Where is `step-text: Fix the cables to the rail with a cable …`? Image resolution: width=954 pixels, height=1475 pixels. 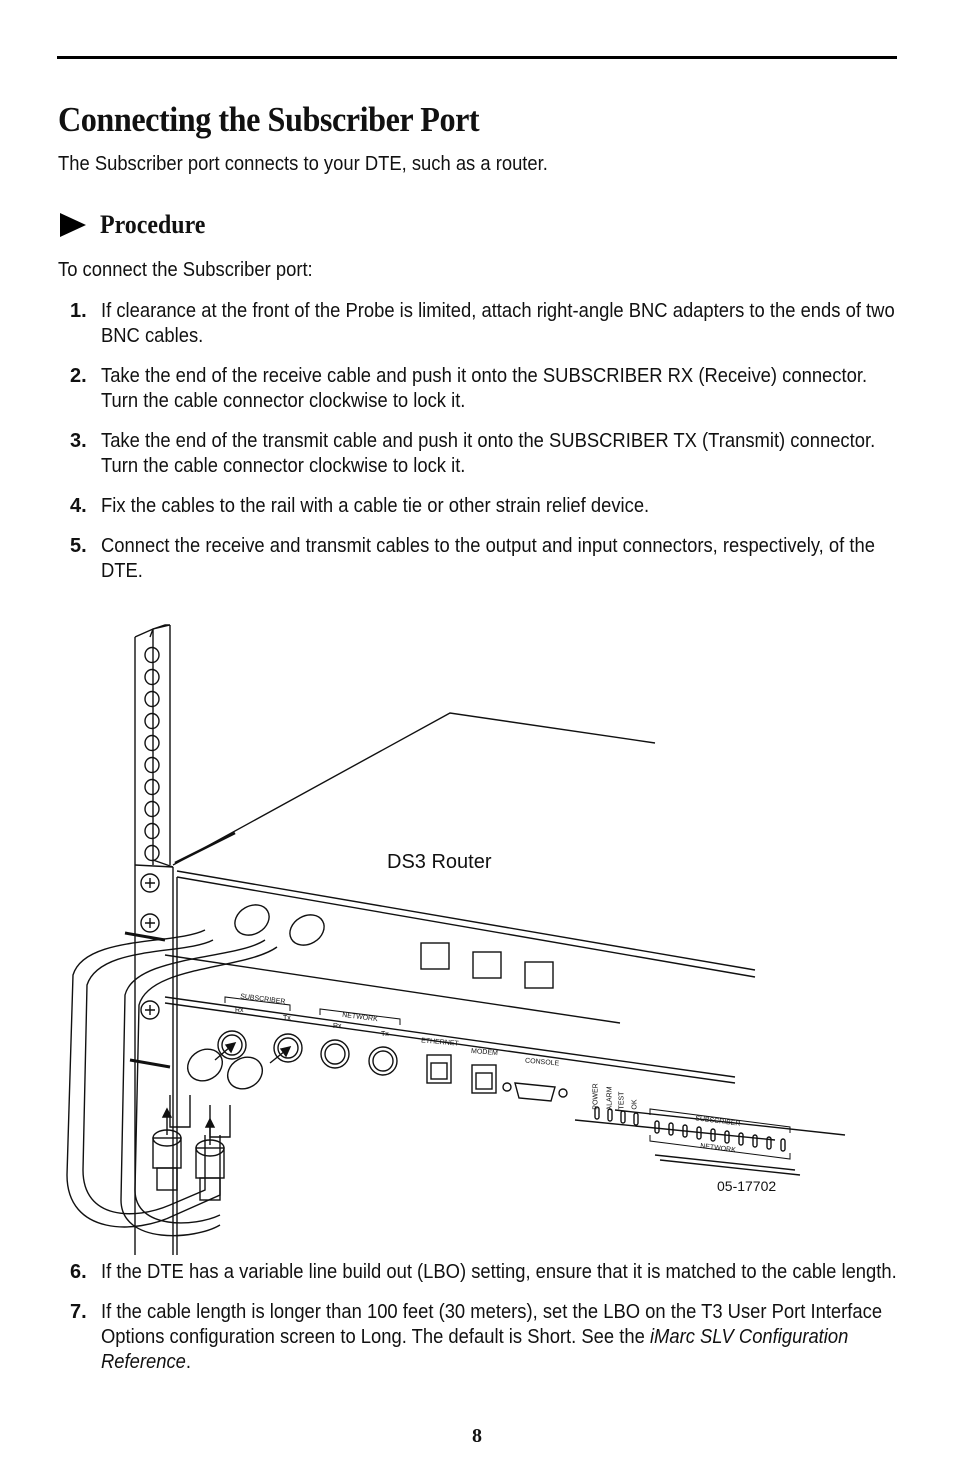
step-text: Fix the cables to the rail with a cable … is located at coordinates (375, 506).